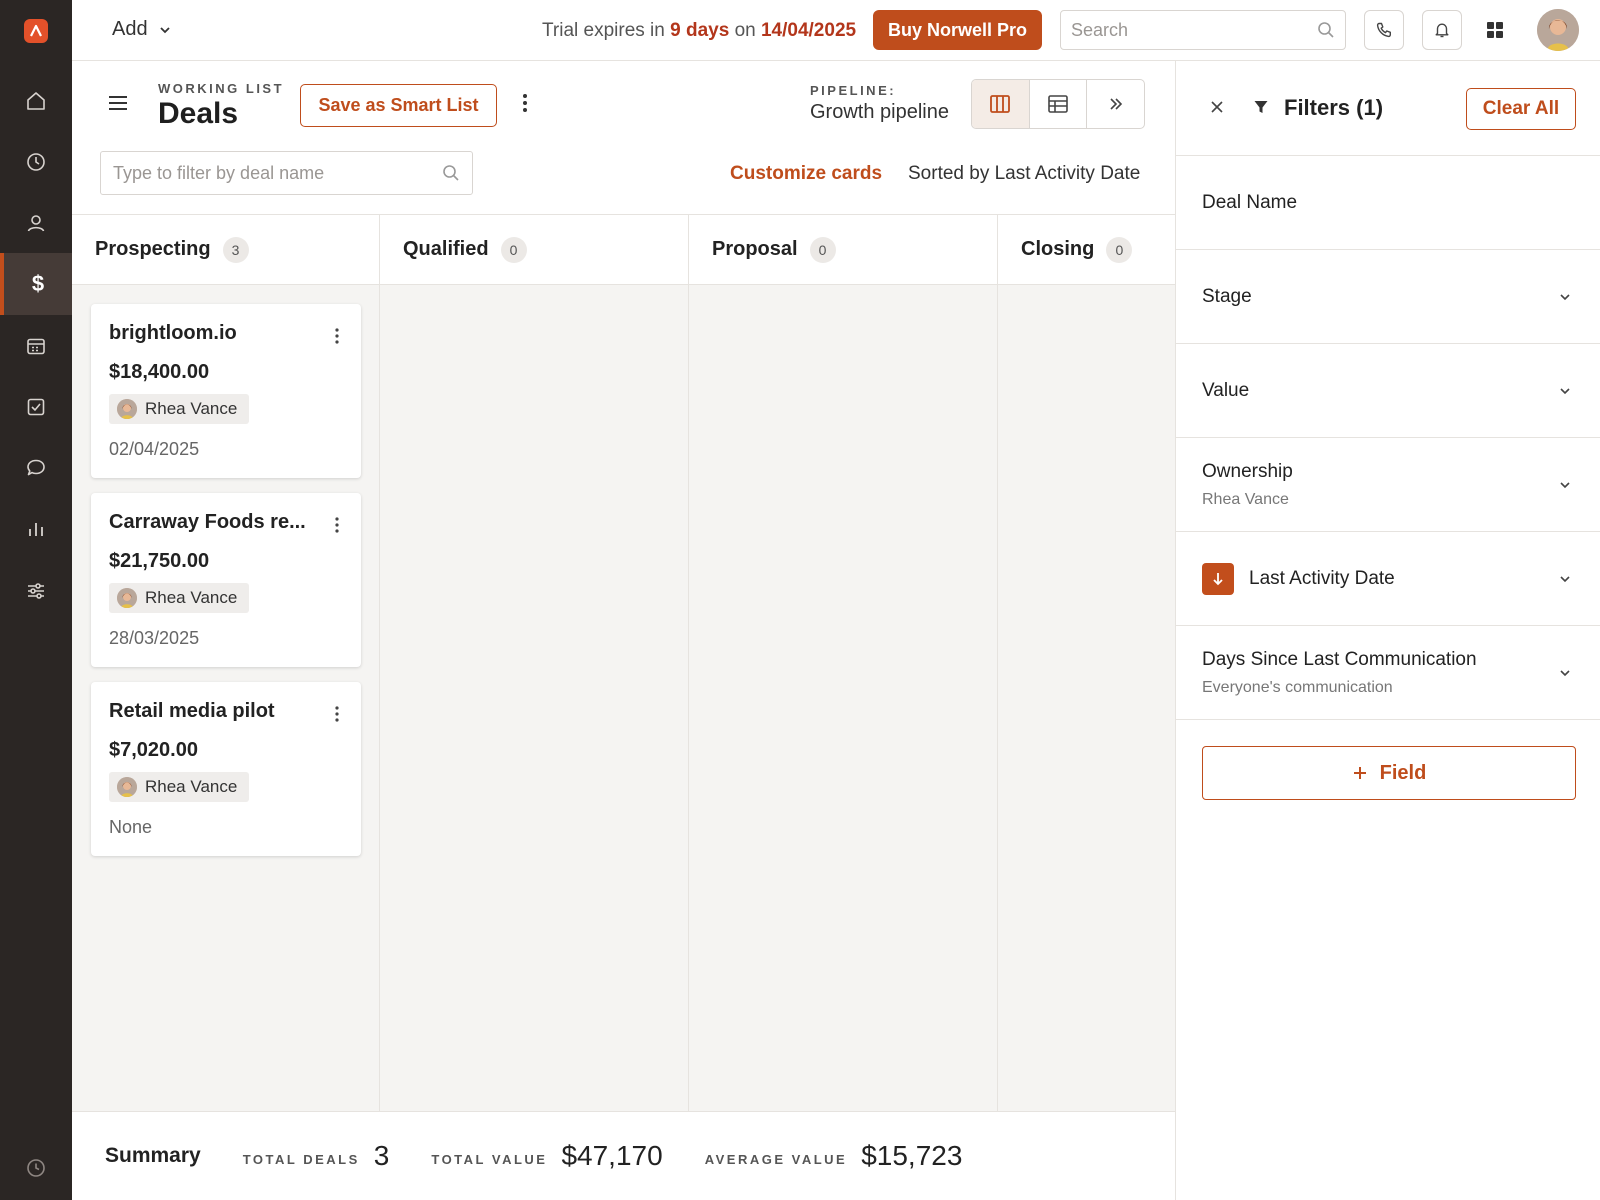 This screenshot has height=1200, width=1600. Describe the element at coordinates (153, 249) in the screenshot. I see `column-title: Prospecting` at that location.